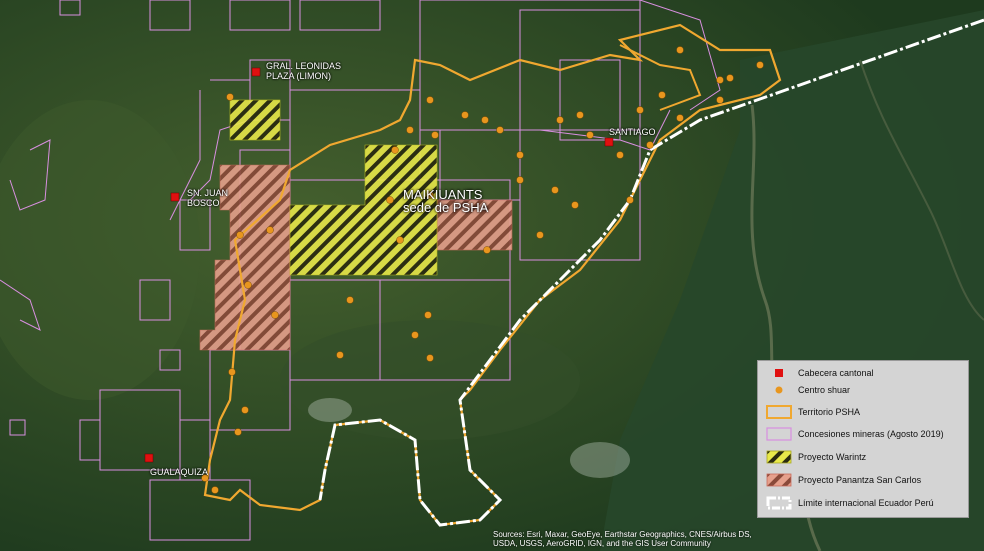  What do you see at coordinates (860, 480) in the screenshot?
I see `legend-label: Proyecto Panantza San Carlos` at bounding box center [860, 480].